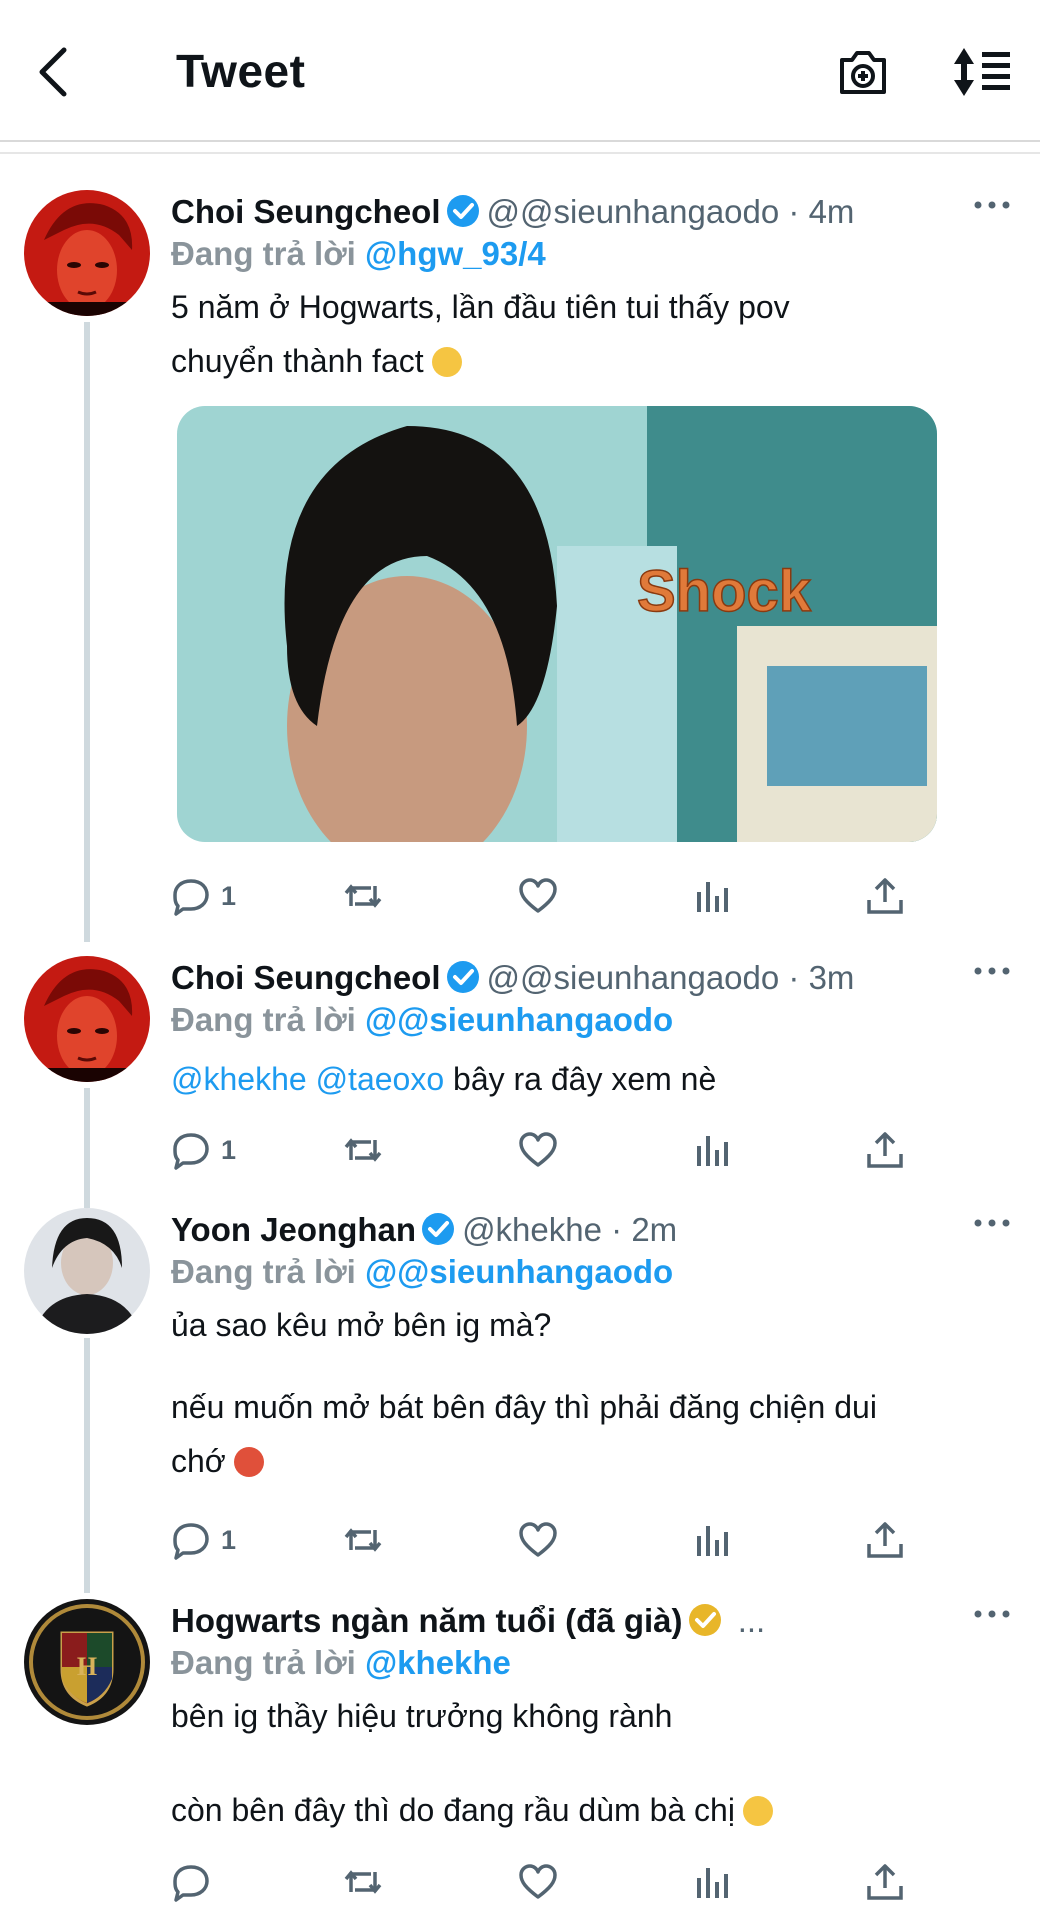 This screenshot has height=1920, width=1040. Describe the element at coordinates (520, 153) in the screenshot. I see `divider` at that location.